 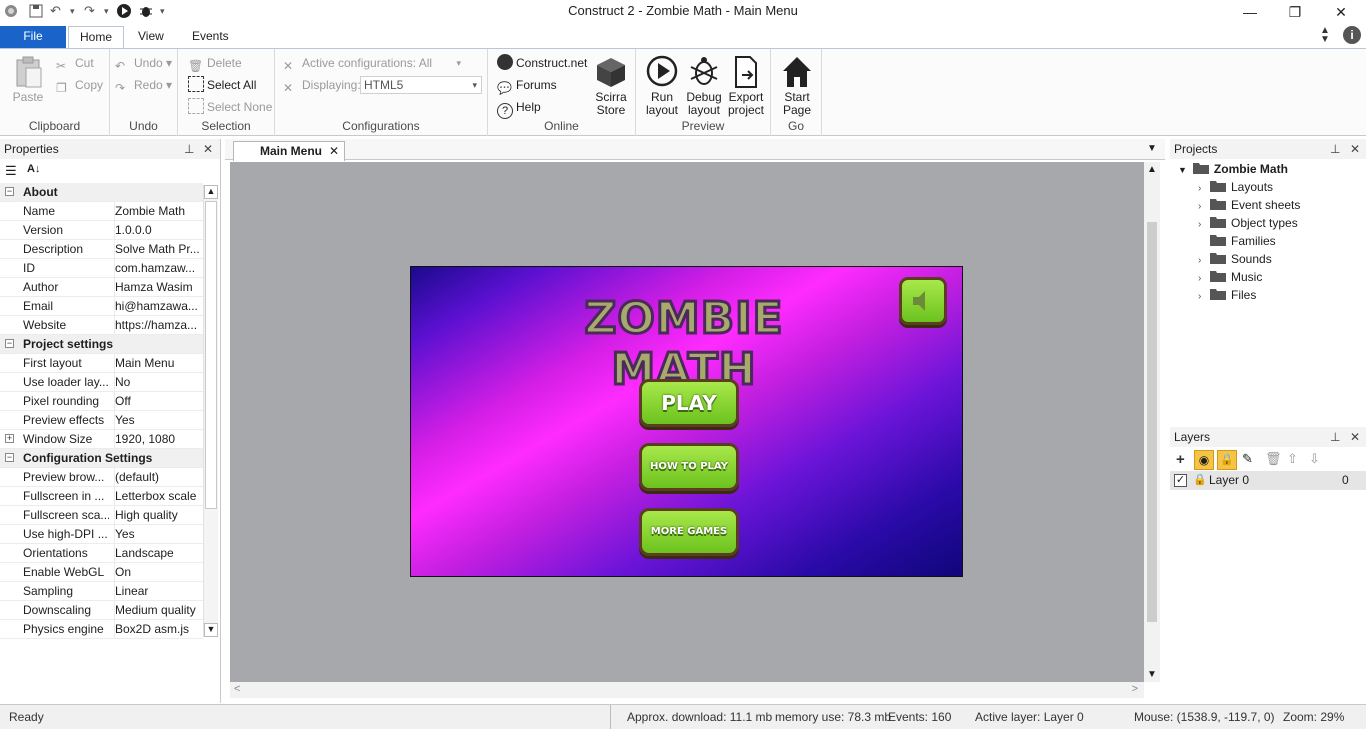 What do you see at coordinates (1235, 187) in the screenshot?
I see `project-folder-node: › Layouts` at bounding box center [1235, 187].